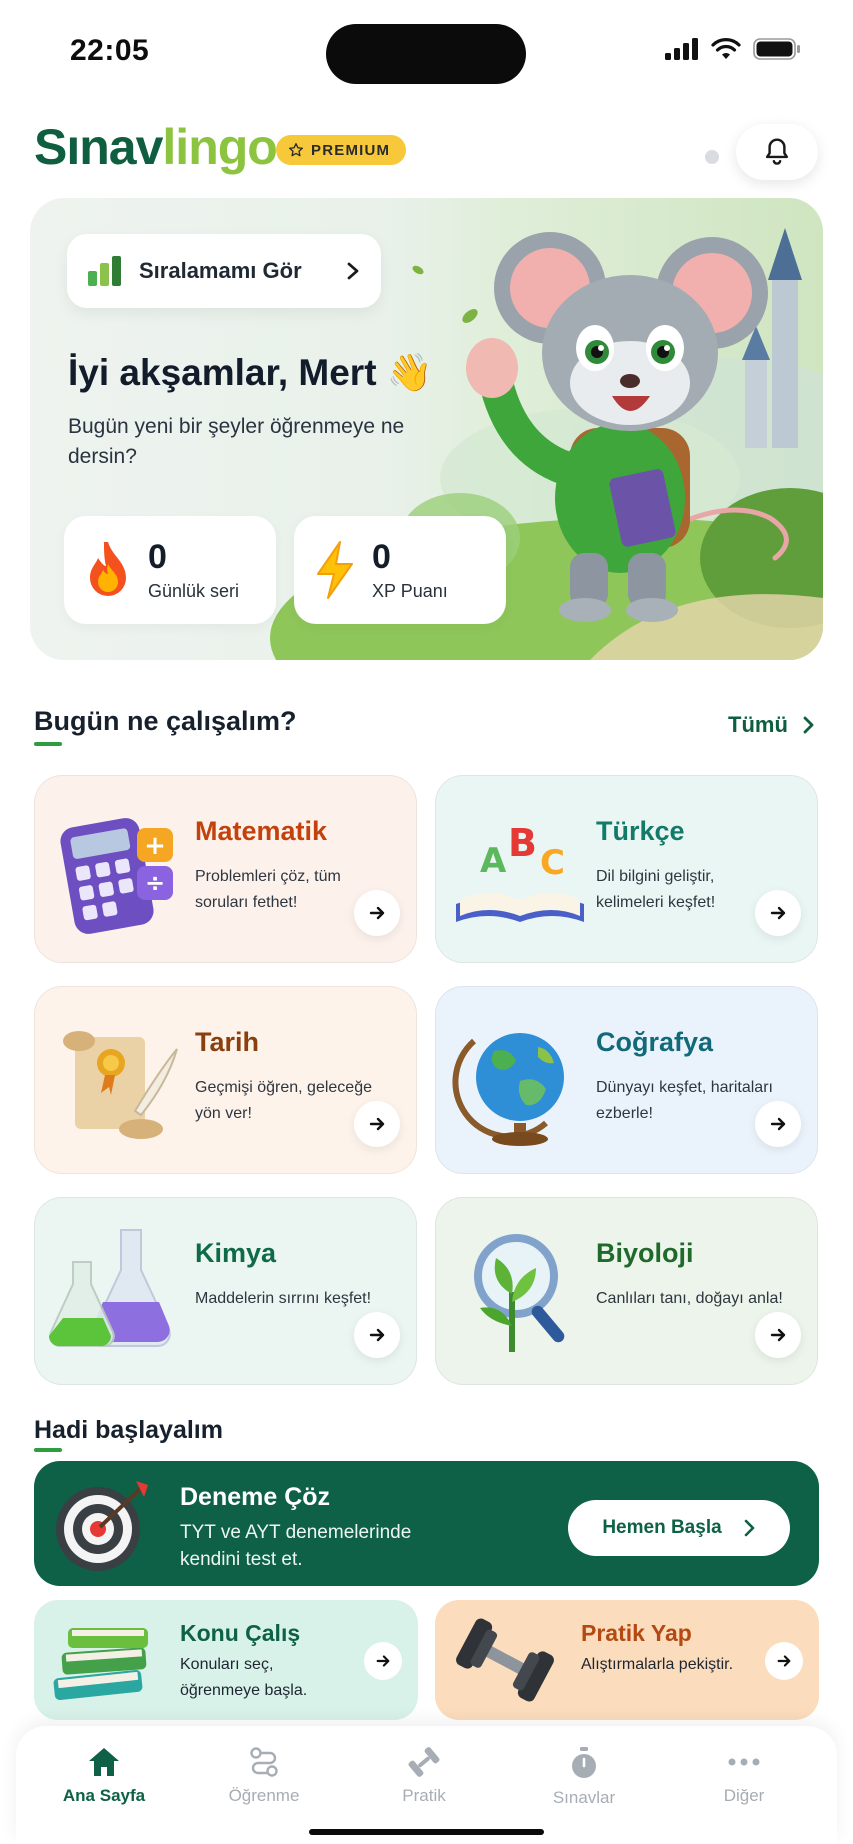 This screenshot has height=1844, width=853. What do you see at coordinates (645, 1253) in the screenshot?
I see `subject-title: Biyoloji` at bounding box center [645, 1253].